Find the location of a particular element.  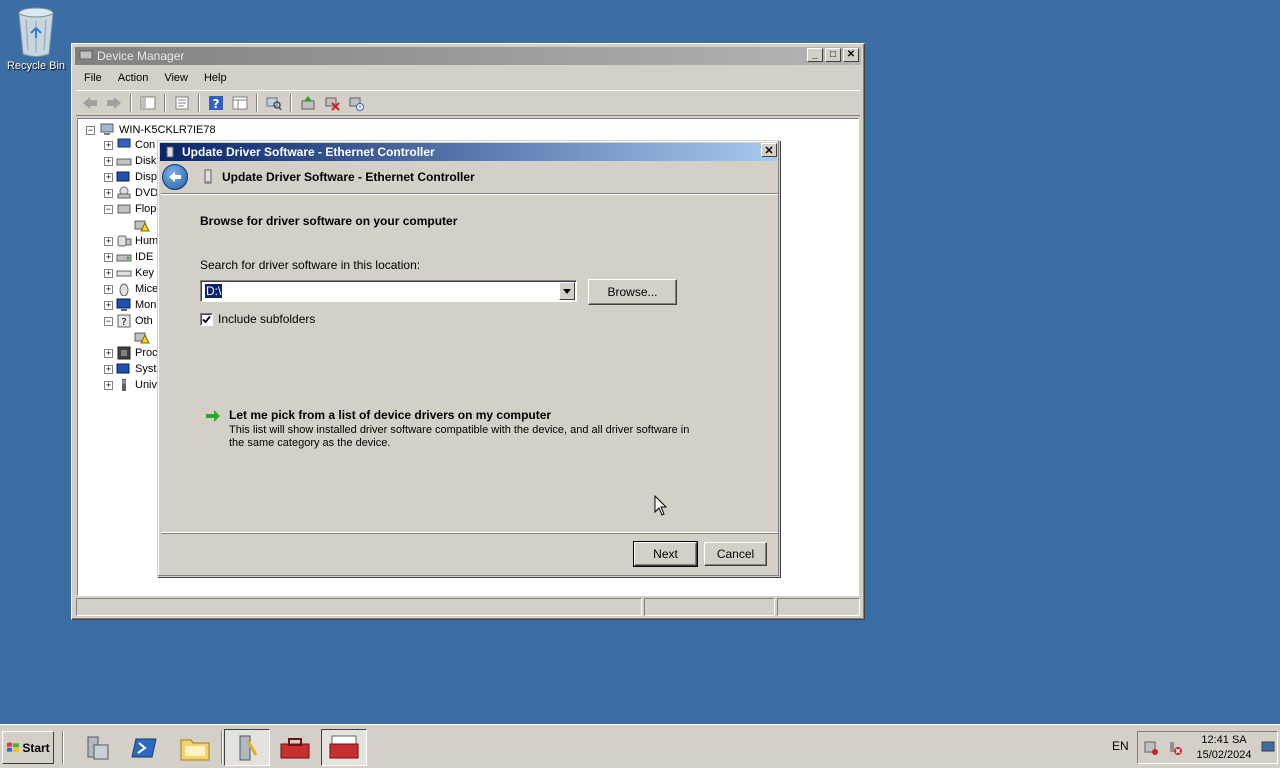

tree-item: + Proc is located at coordinates (131, 353).